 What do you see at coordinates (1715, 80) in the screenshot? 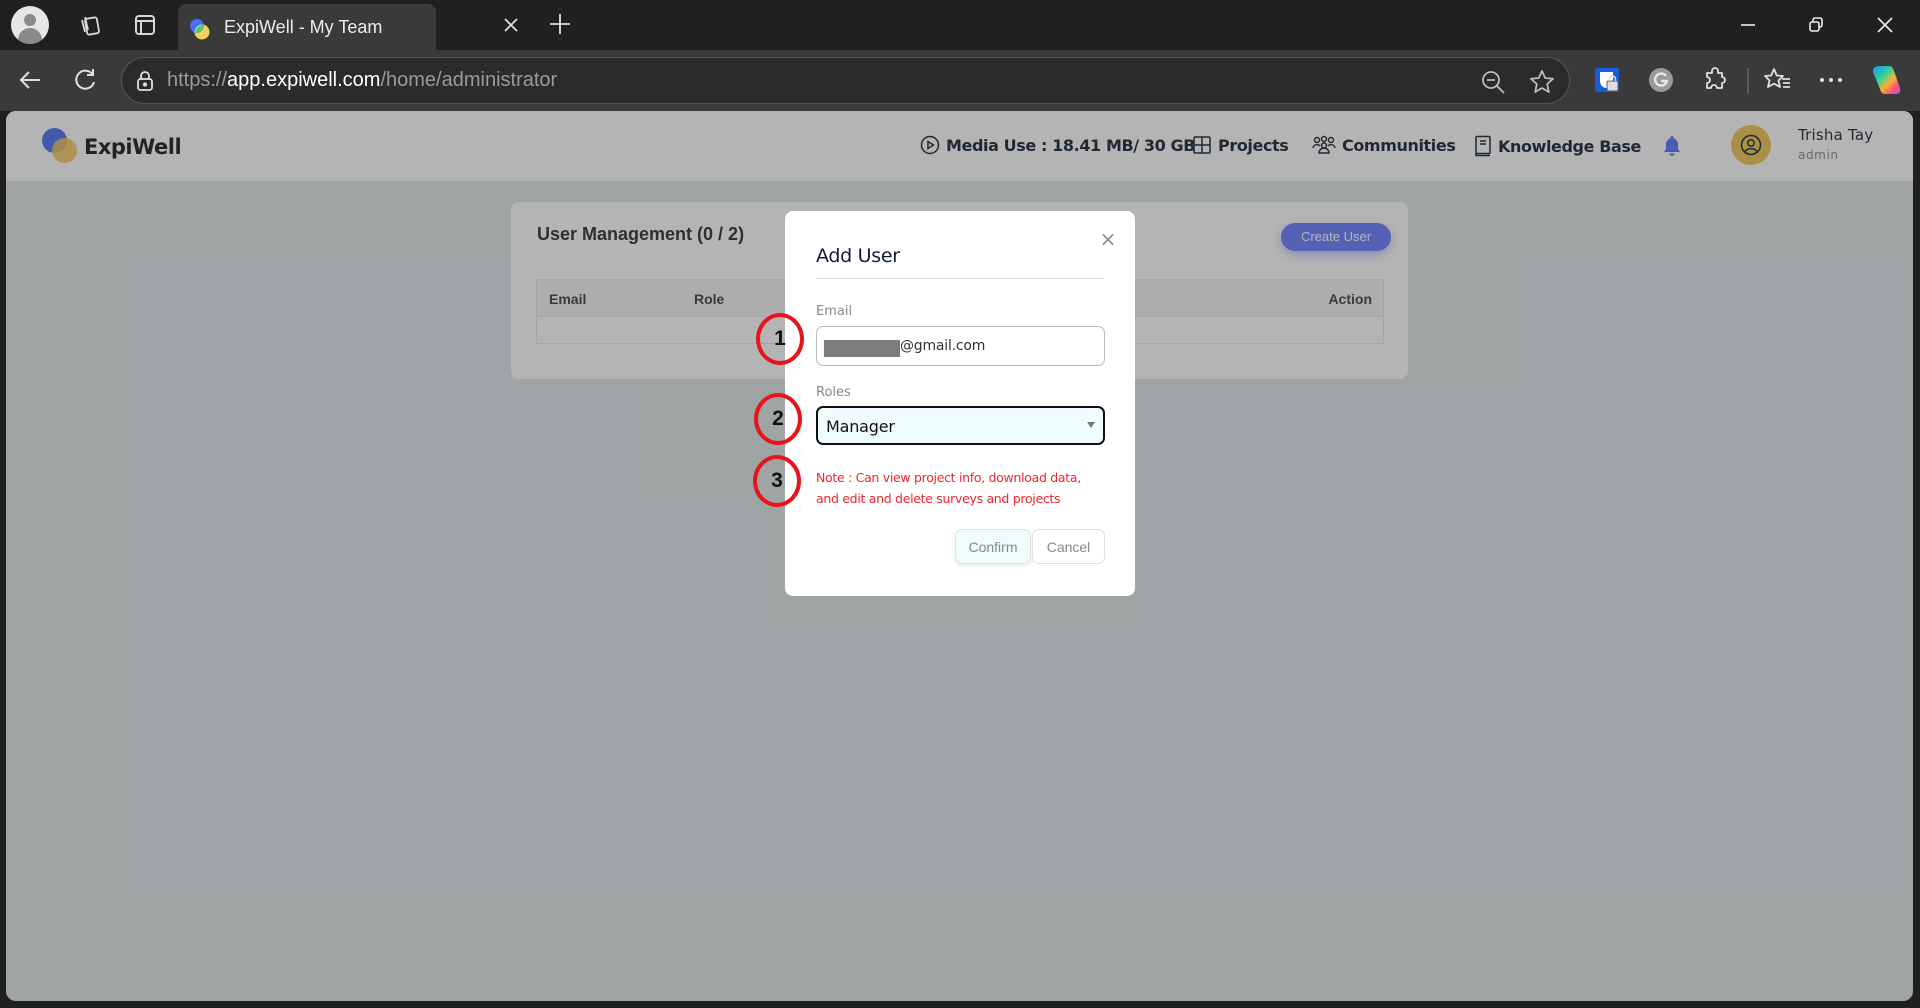
I see `extensions-icon` at bounding box center [1715, 80].